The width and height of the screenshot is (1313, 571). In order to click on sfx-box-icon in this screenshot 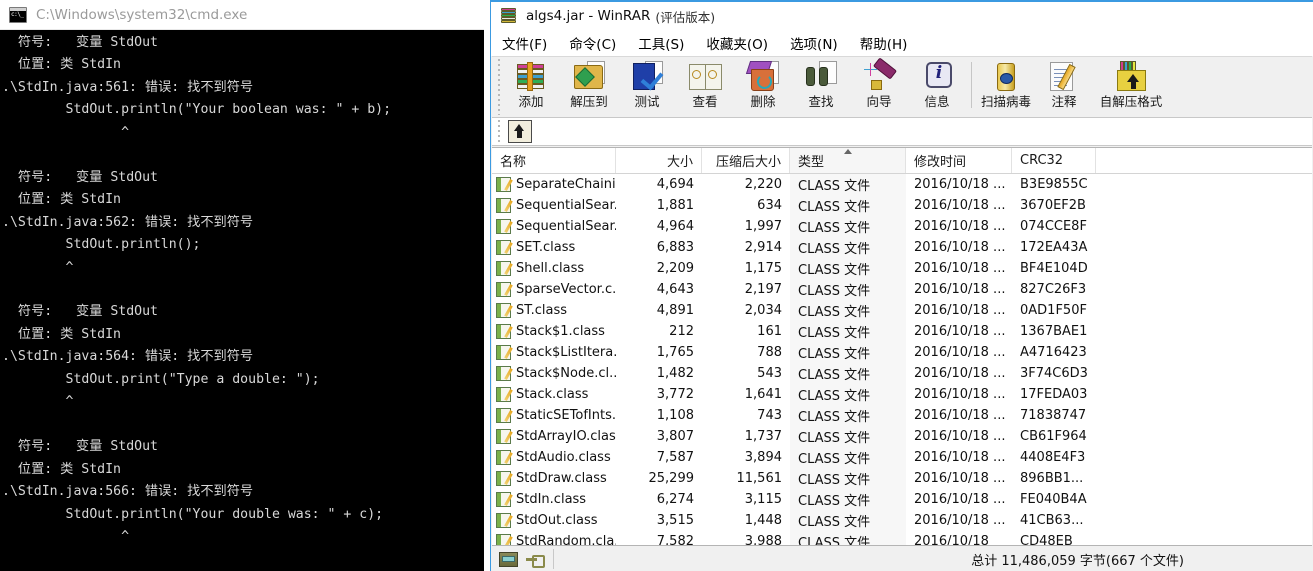, I will do `click(1131, 76)`.